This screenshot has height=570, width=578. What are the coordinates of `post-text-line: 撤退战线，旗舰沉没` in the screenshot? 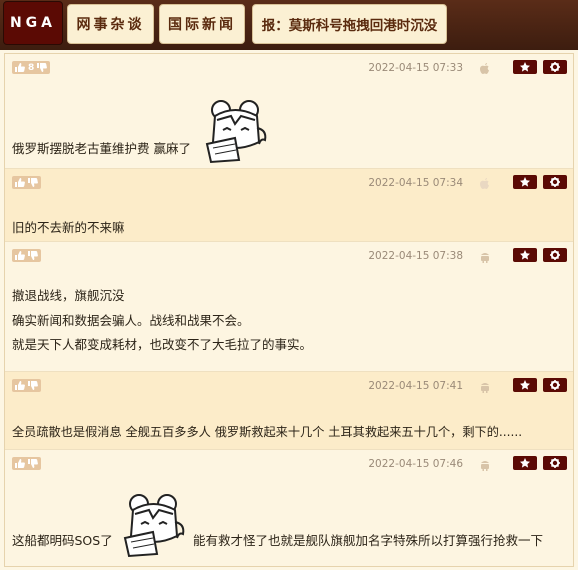 It's located at (68, 295).